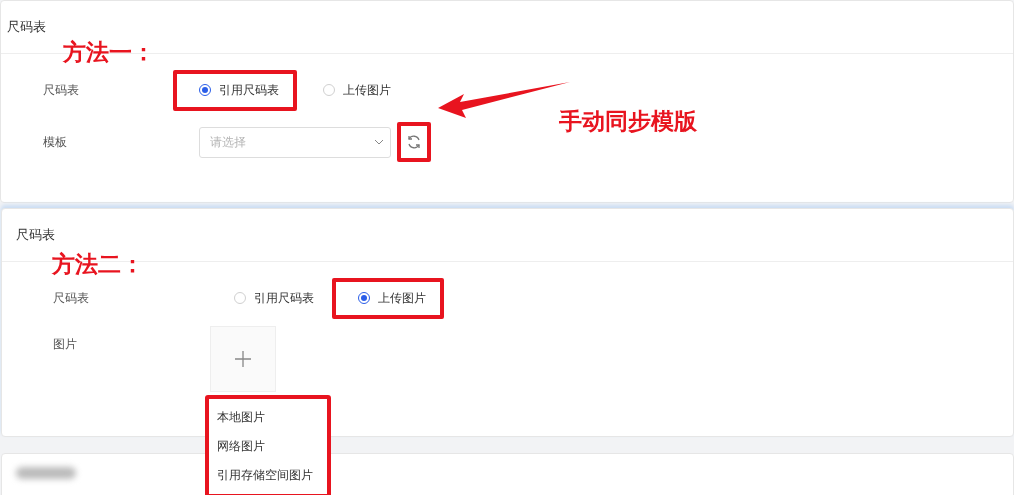 The height and width of the screenshot is (495, 1014). Describe the element at coordinates (46, 473) in the screenshot. I see `blurred-label` at that location.